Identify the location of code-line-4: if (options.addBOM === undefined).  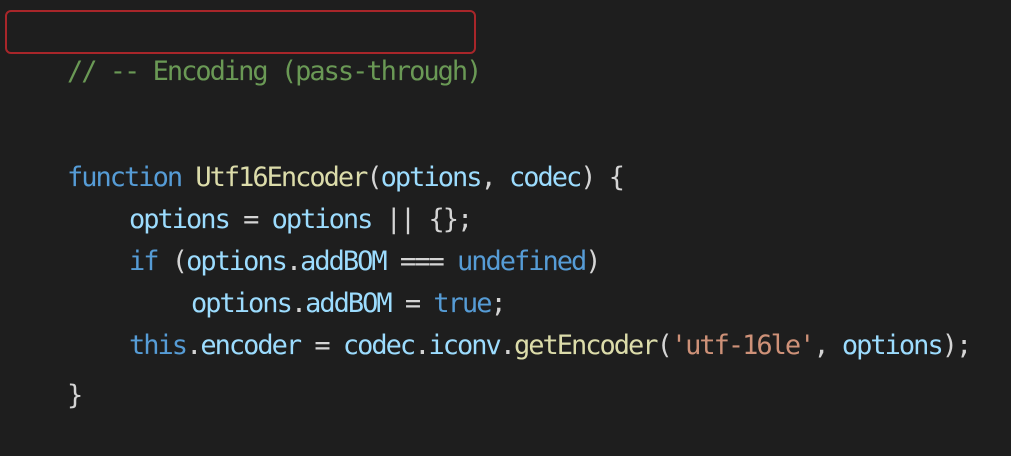
(337, 239).